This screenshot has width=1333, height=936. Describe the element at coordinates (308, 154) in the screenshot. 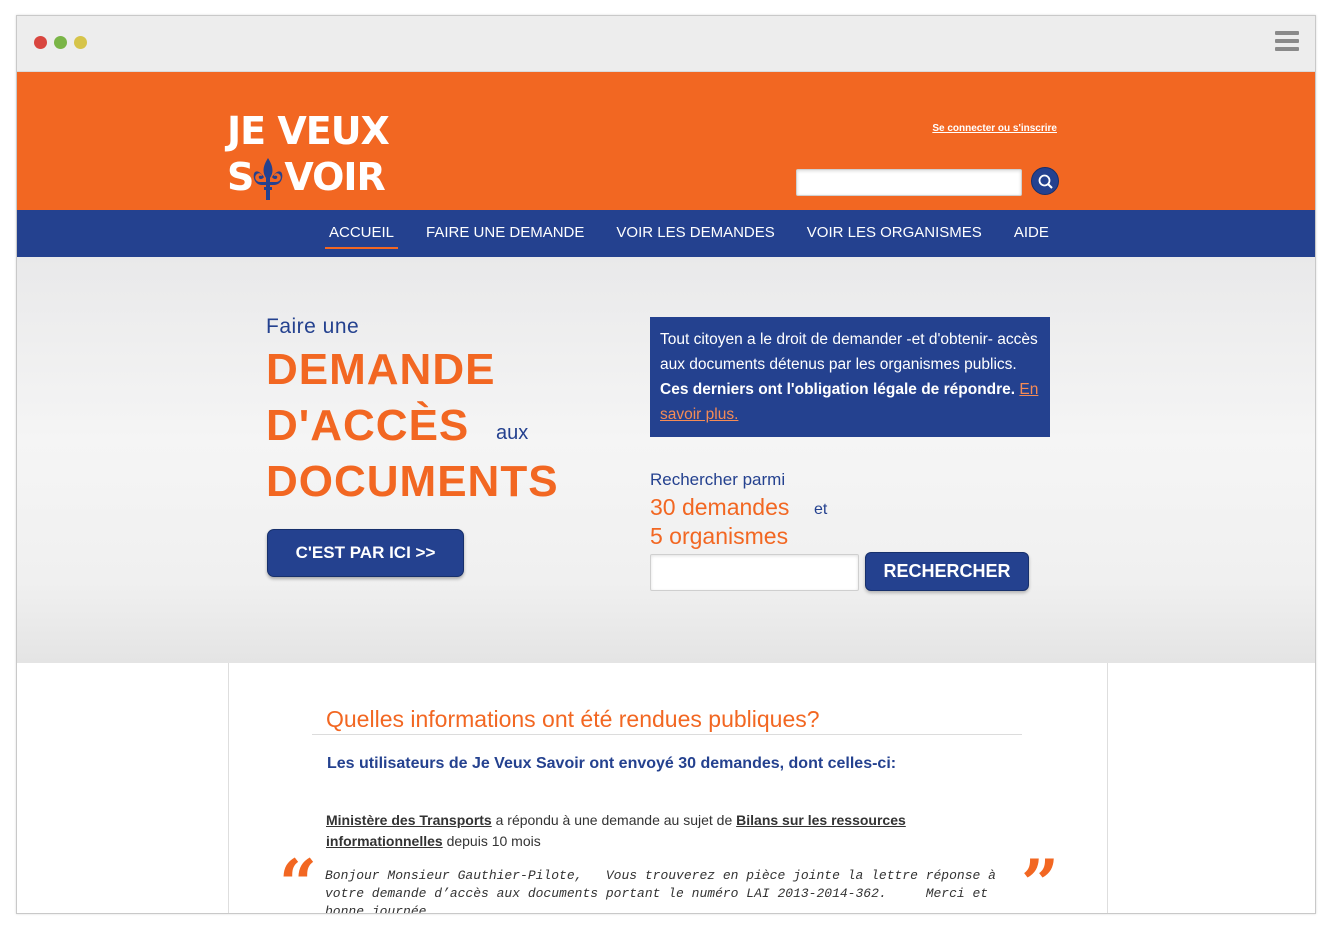

I see `site-logo: JE VEUX S VOIR` at that location.